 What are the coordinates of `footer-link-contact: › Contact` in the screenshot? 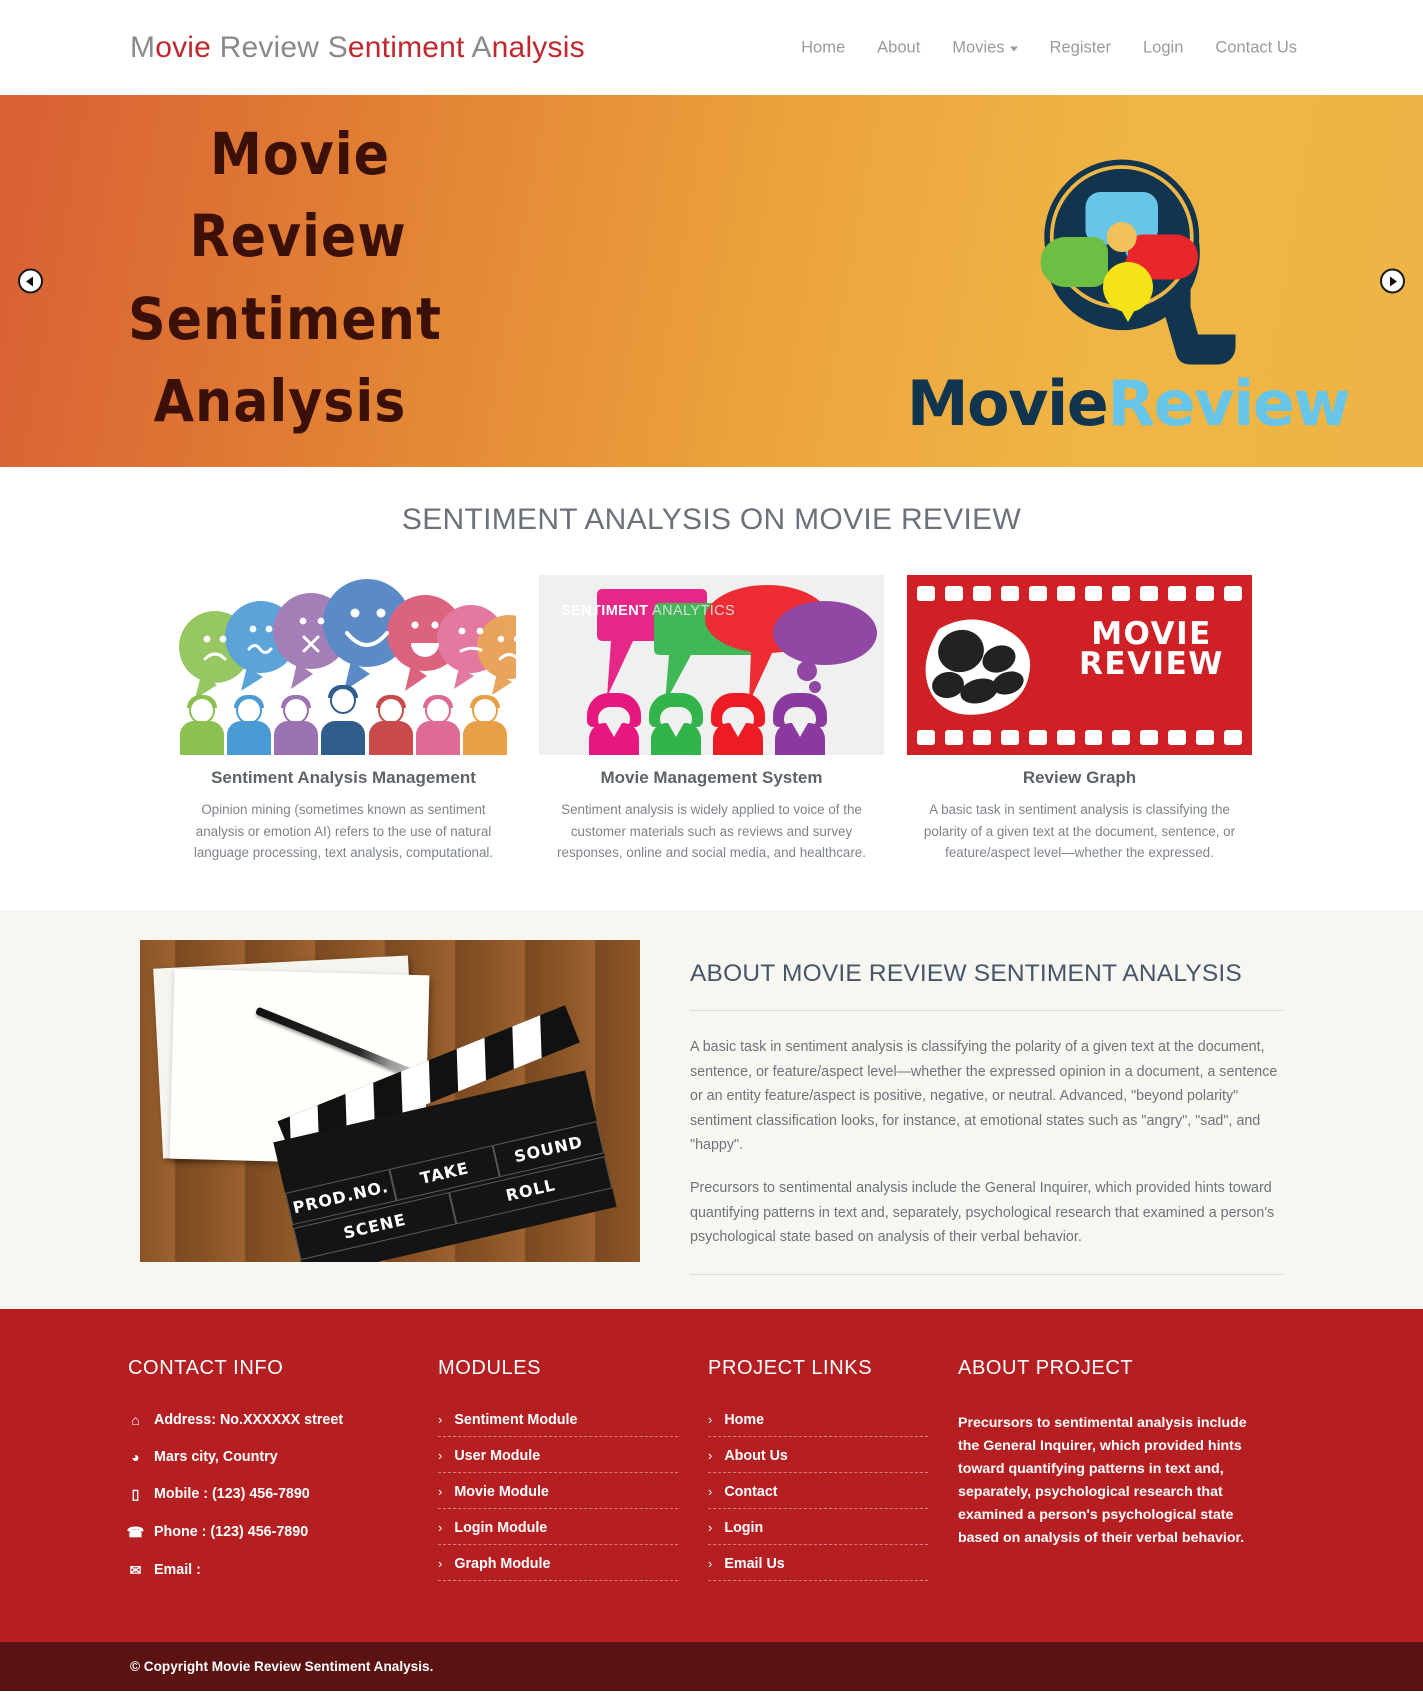 It's located at (818, 1496).